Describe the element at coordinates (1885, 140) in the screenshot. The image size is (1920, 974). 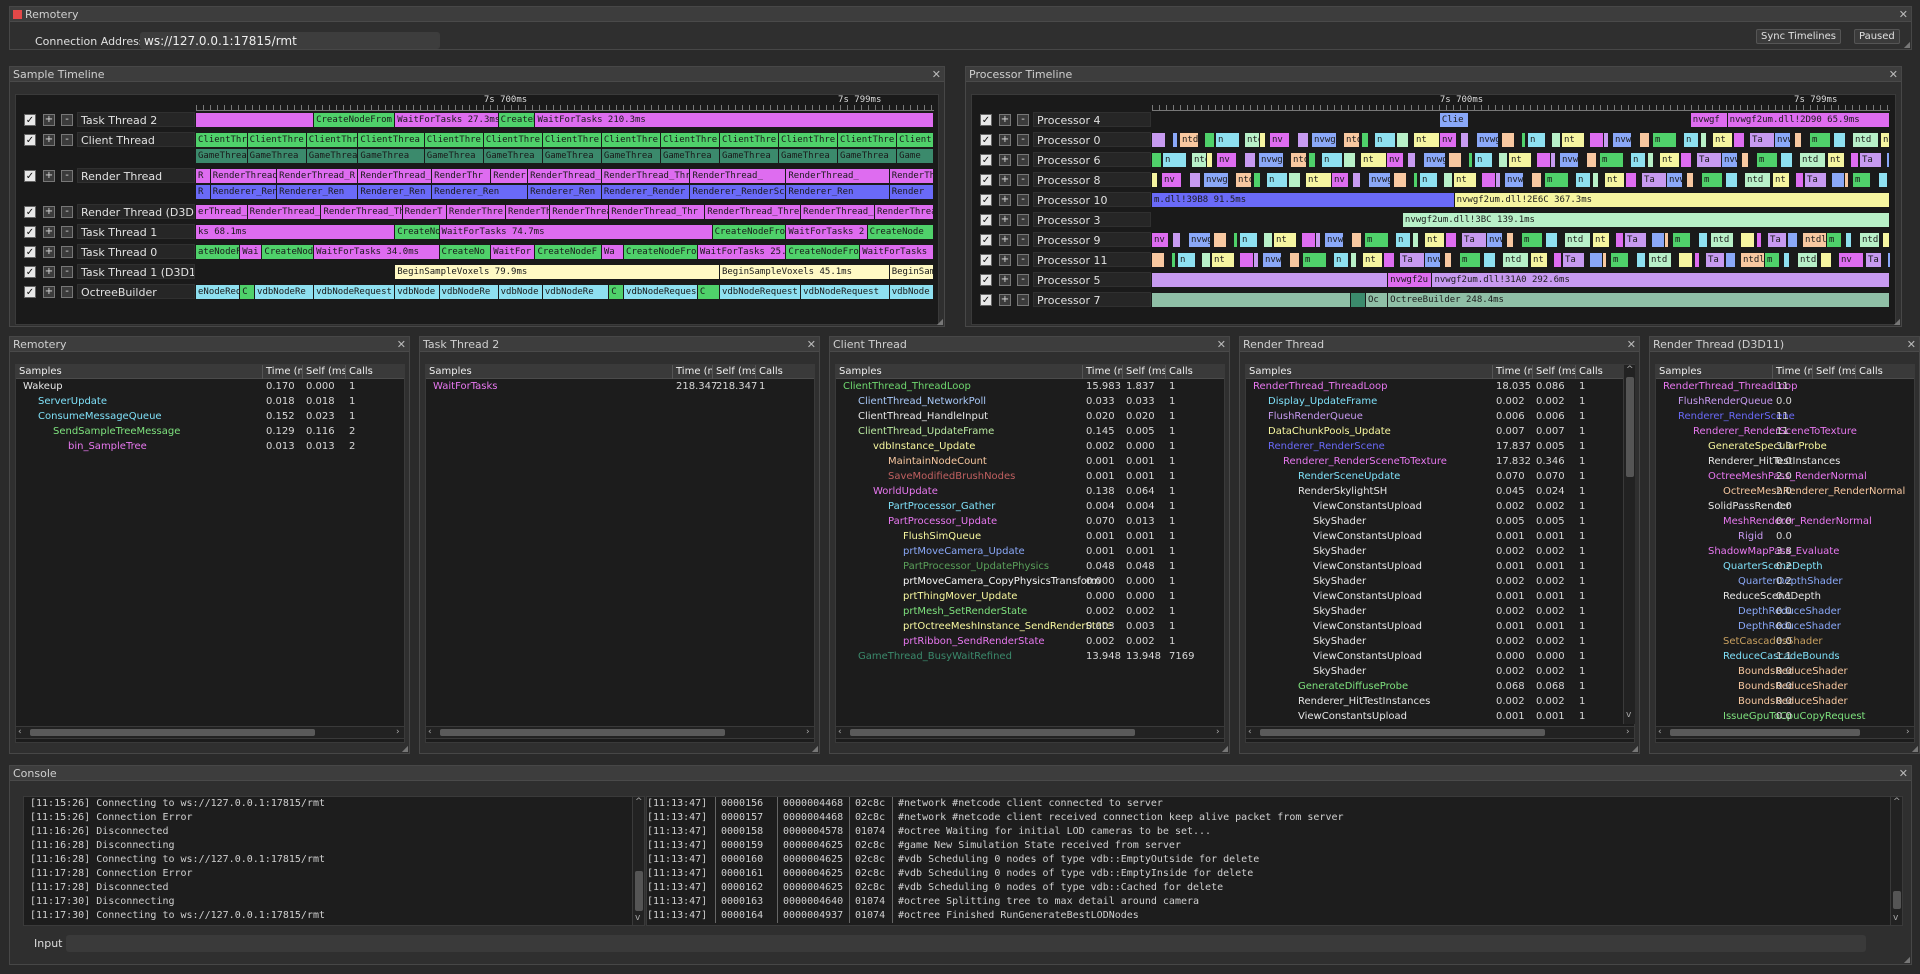
I see `sample-bar: nt` at that location.